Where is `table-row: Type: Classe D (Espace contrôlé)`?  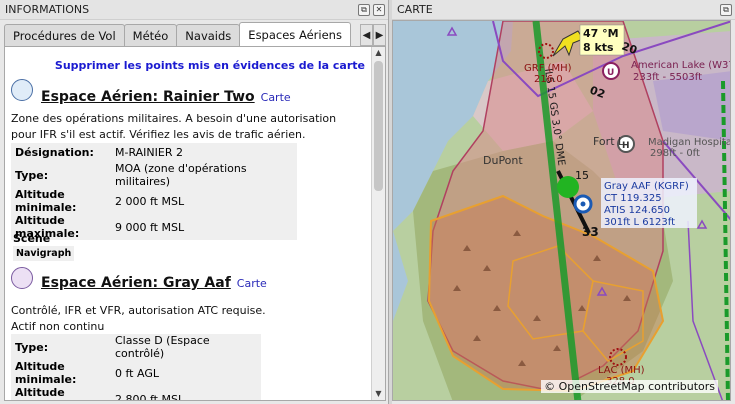 table-row: Type: Classe D (Espace contrôlé) is located at coordinates (136, 347).